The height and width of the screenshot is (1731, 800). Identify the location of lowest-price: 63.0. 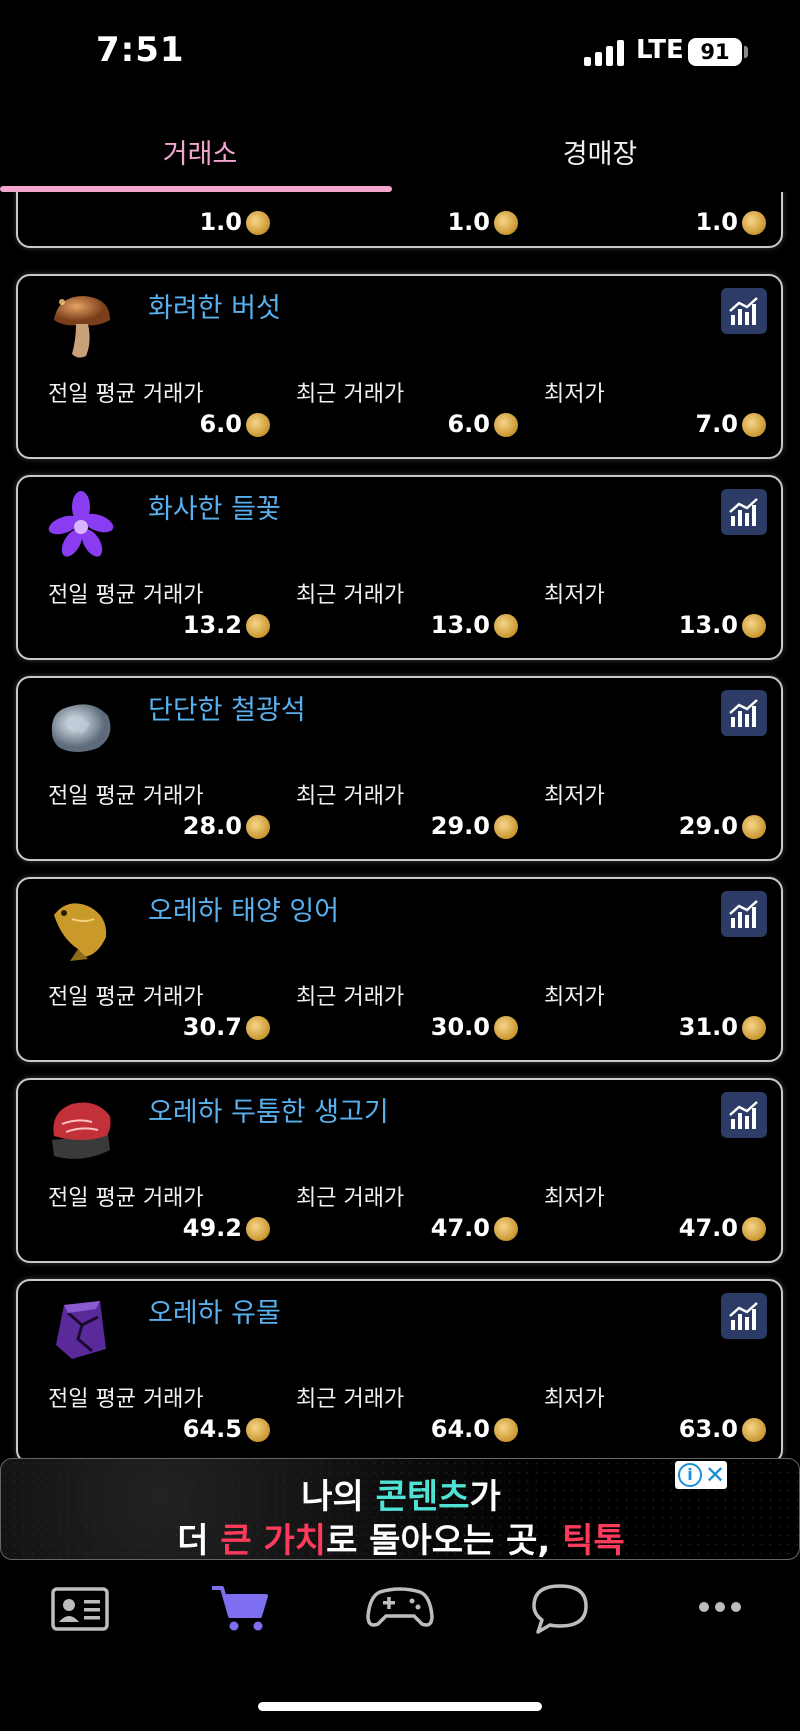
(708, 1429).